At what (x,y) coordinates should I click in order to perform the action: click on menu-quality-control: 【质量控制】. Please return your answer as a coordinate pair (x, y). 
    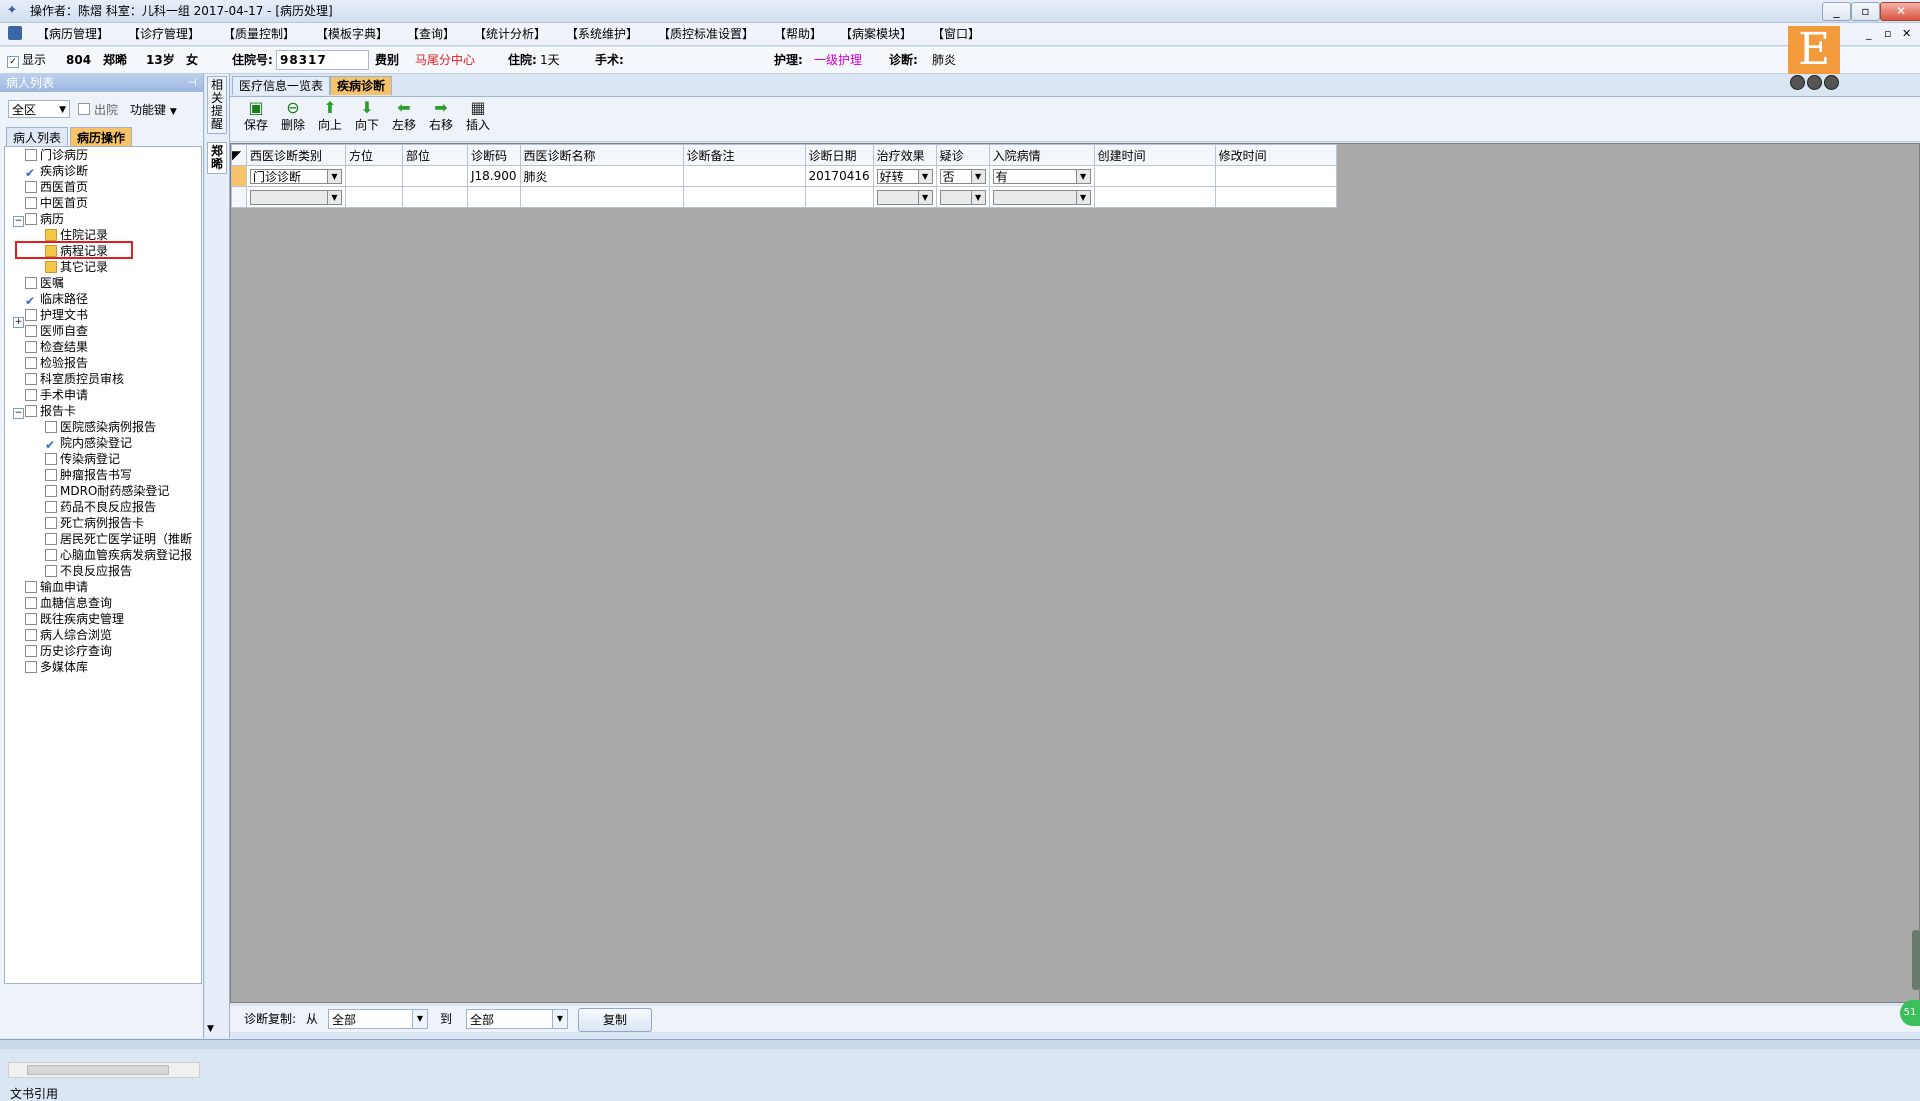
    Looking at the image, I should click on (259, 34).